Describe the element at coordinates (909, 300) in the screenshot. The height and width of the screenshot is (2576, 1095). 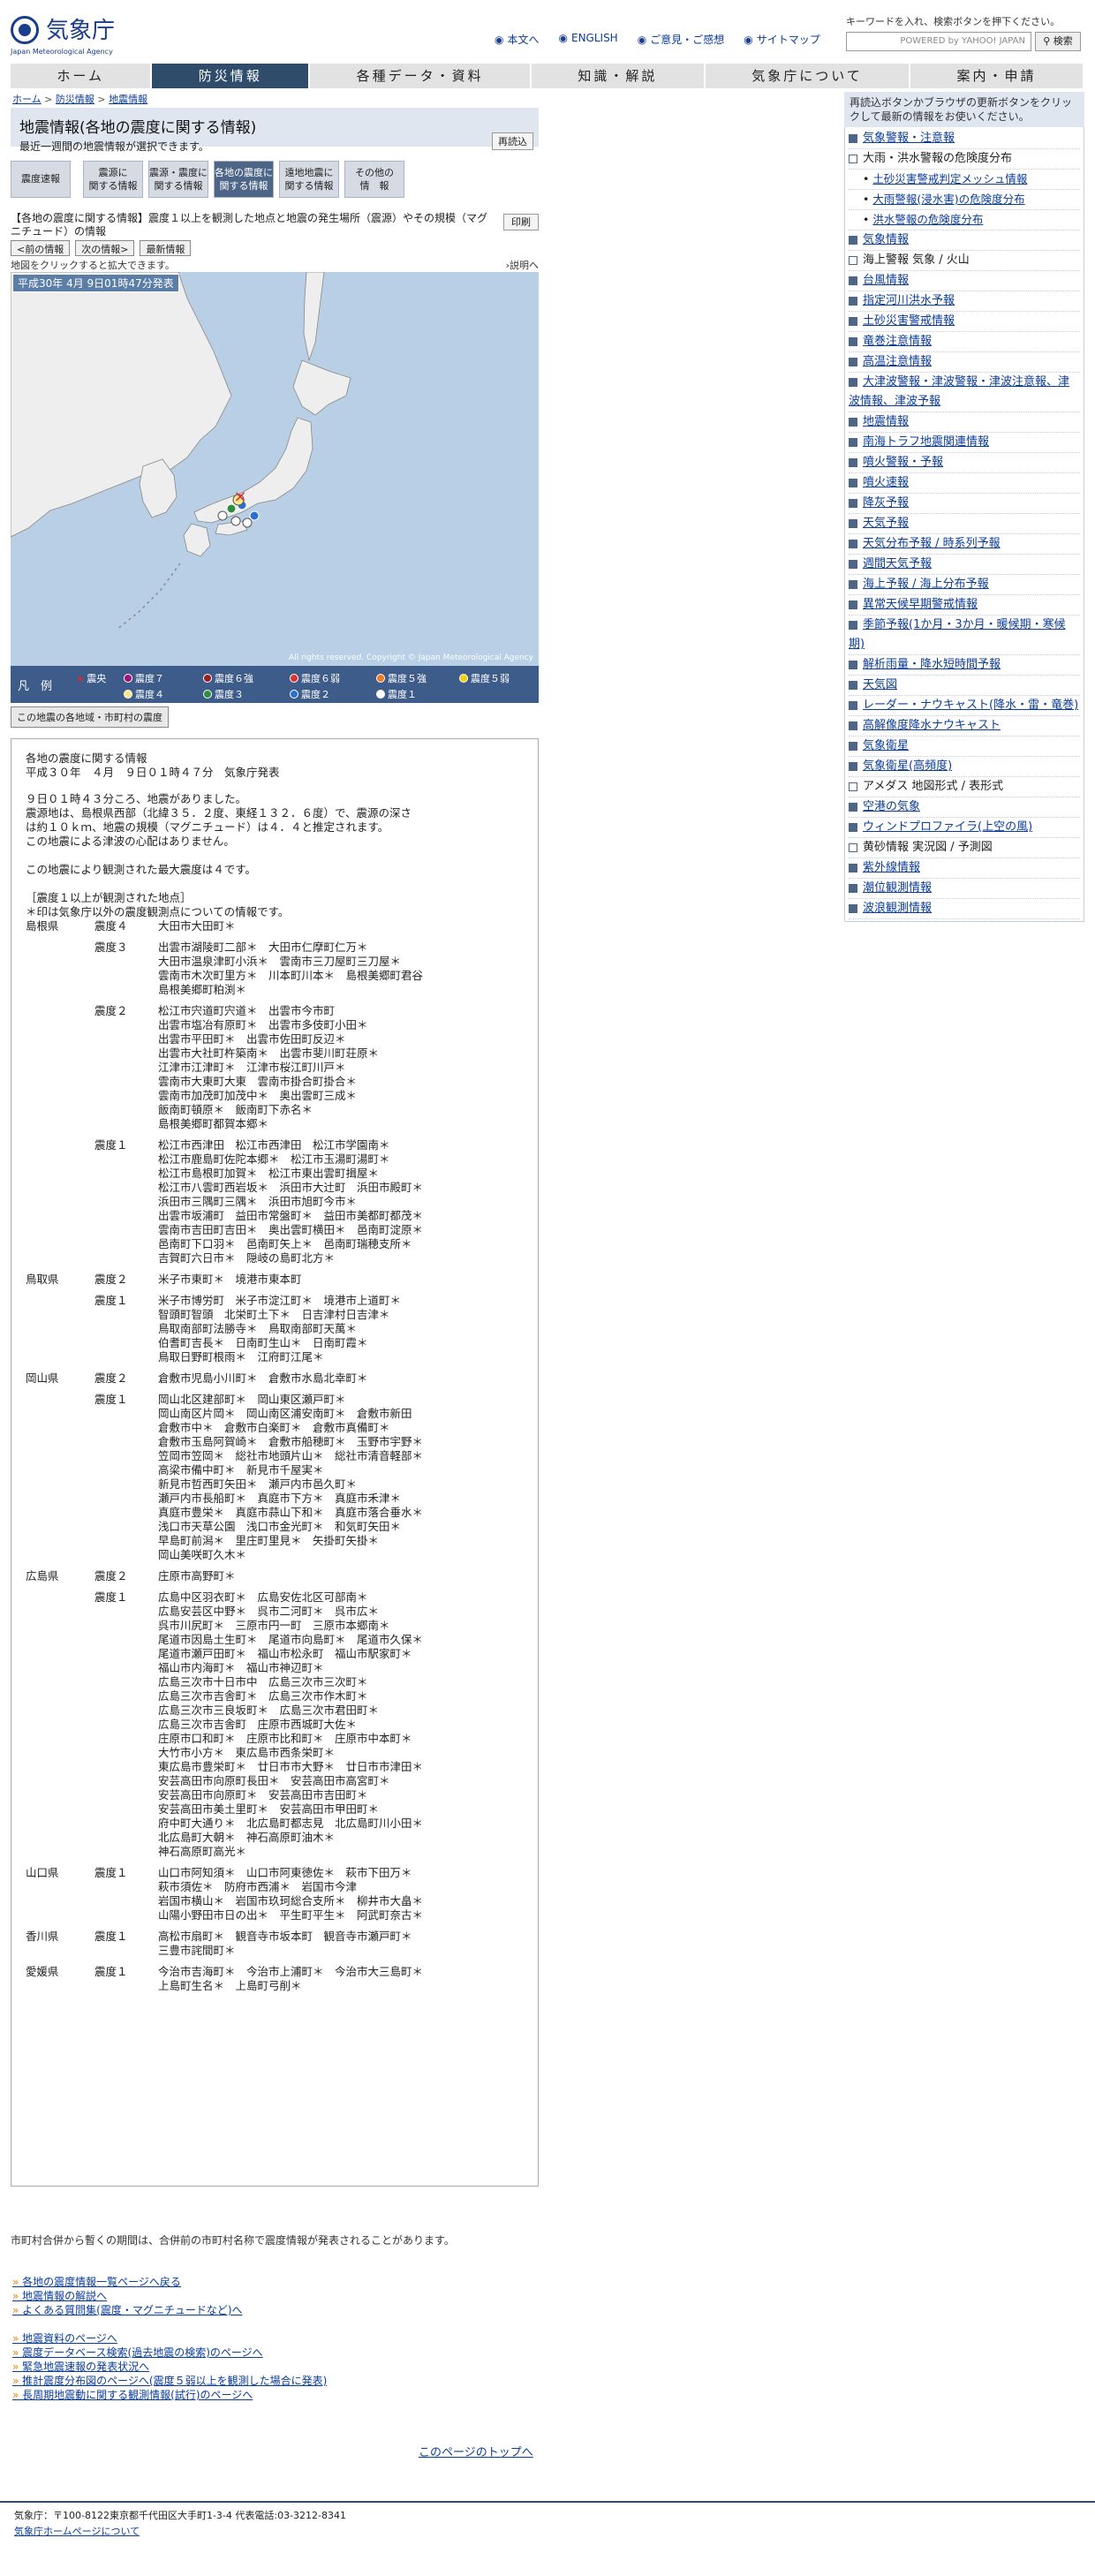
I see `sidebar-item-label: 指定河川洪水予報` at that location.